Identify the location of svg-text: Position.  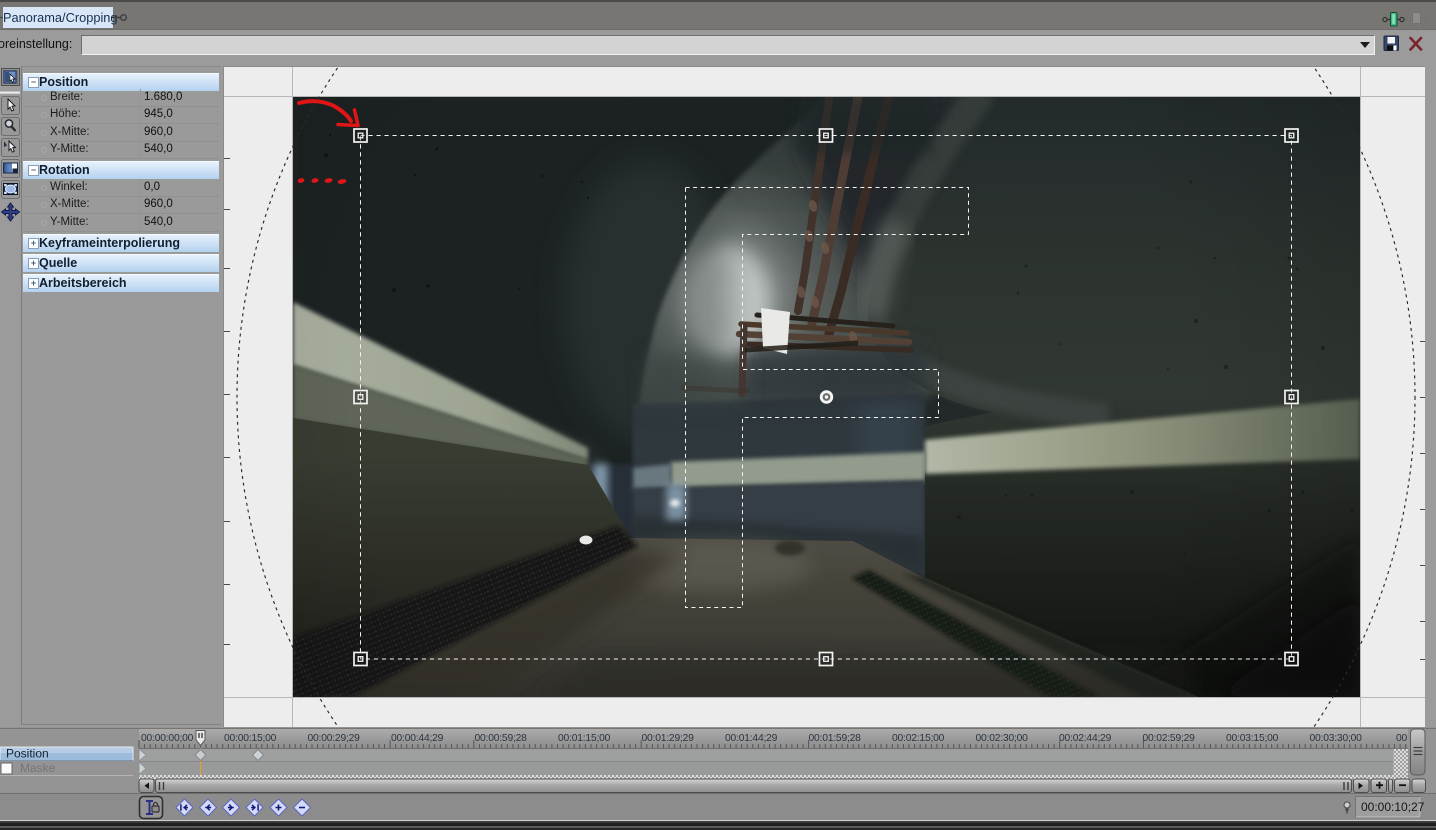
(27, 754).